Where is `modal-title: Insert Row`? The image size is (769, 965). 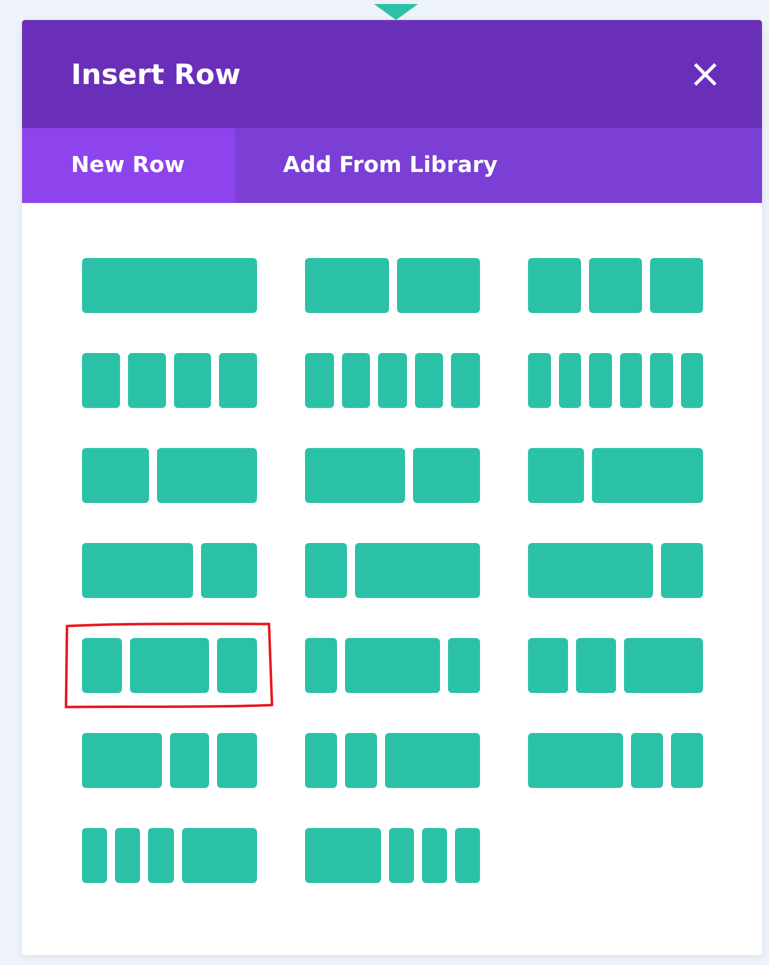 modal-title: Insert Row is located at coordinates (156, 74).